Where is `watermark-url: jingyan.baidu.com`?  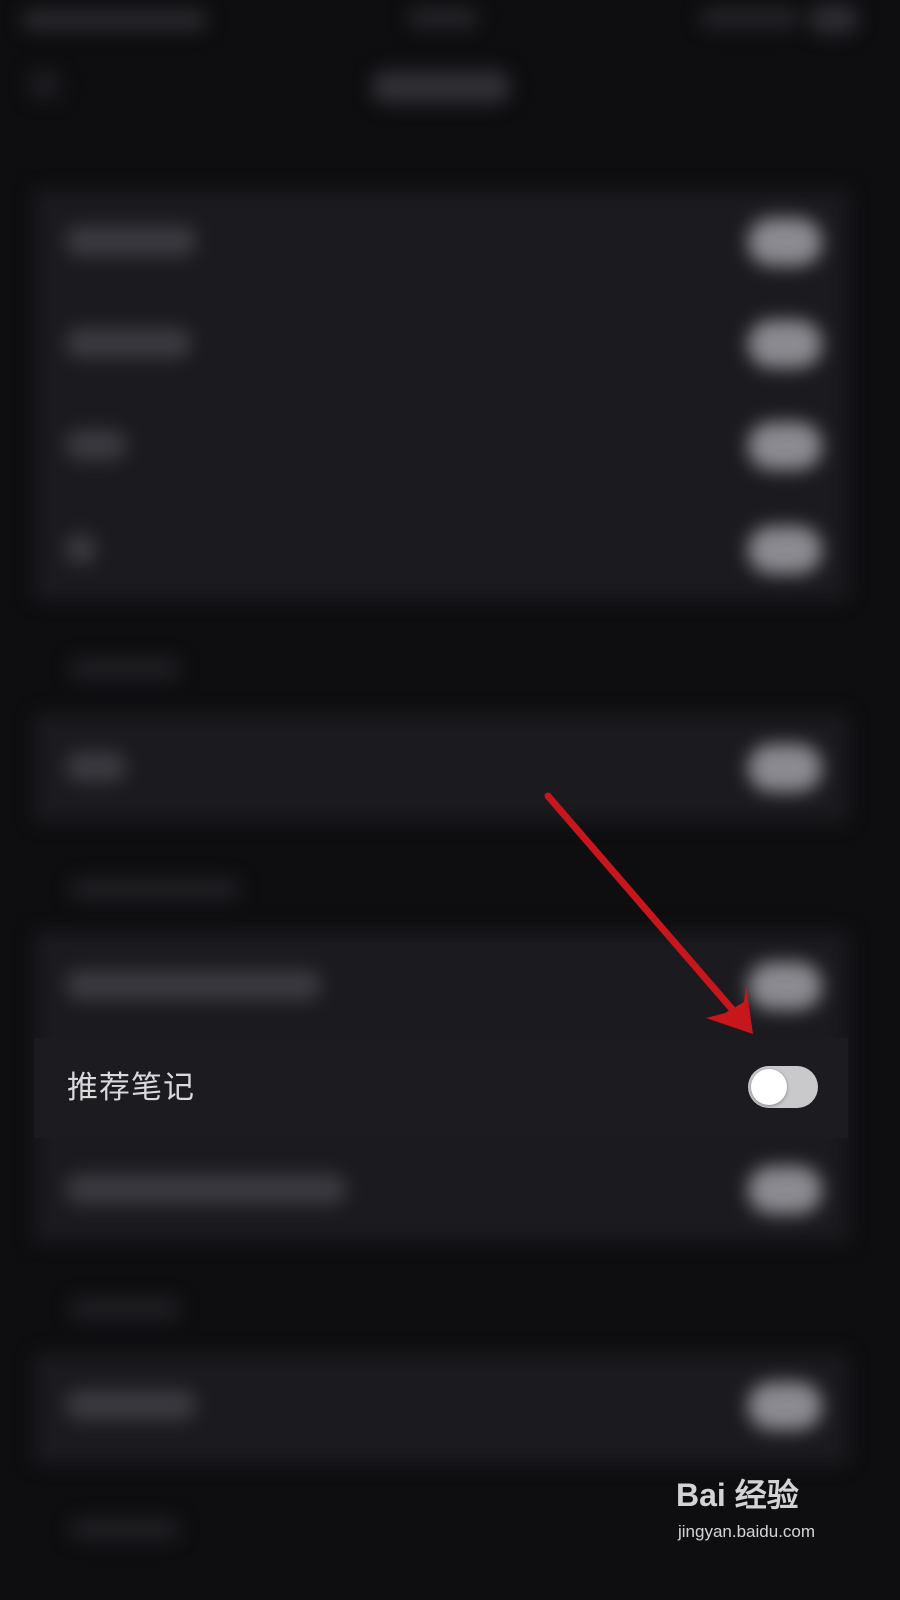 watermark-url: jingyan.baidu.com is located at coordinates (747, 1531).